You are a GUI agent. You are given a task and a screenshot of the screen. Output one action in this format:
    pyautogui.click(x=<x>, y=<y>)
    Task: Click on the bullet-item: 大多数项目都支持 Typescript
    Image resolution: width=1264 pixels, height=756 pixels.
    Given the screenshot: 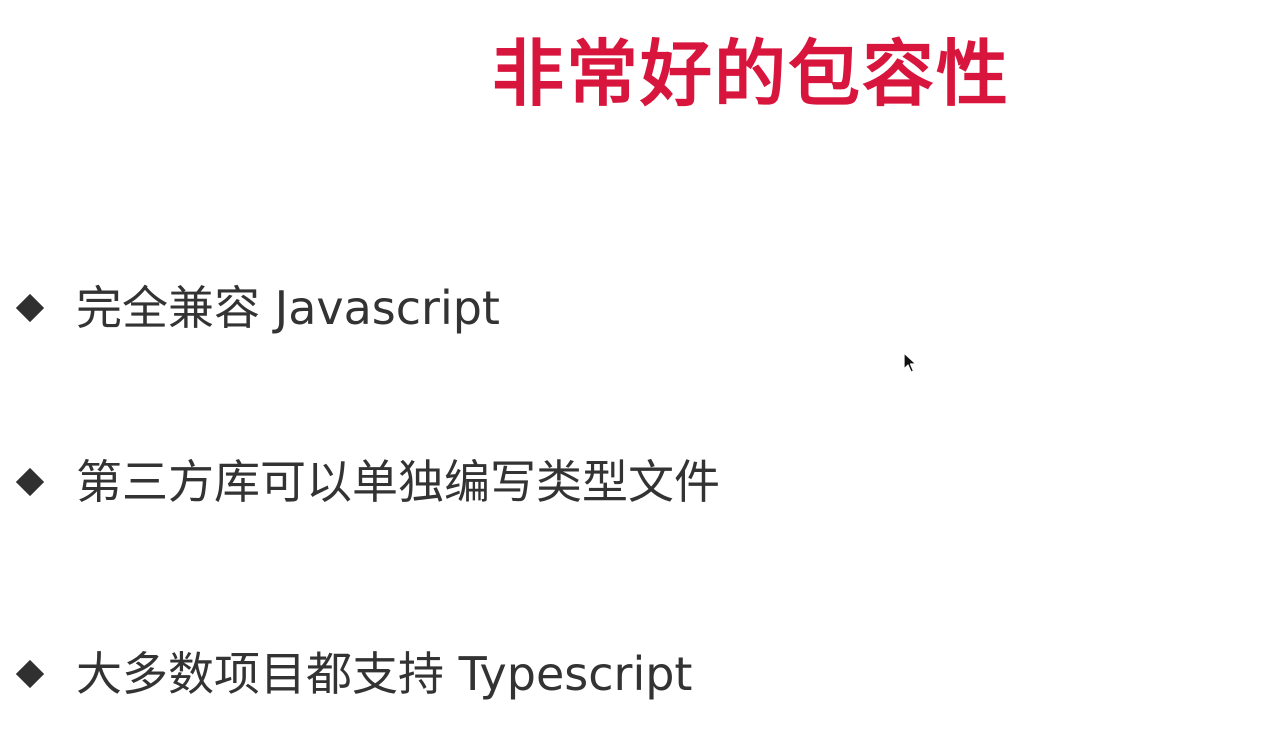 What is the action you would take?
    pyautogui.click(x=353, y=674)
    